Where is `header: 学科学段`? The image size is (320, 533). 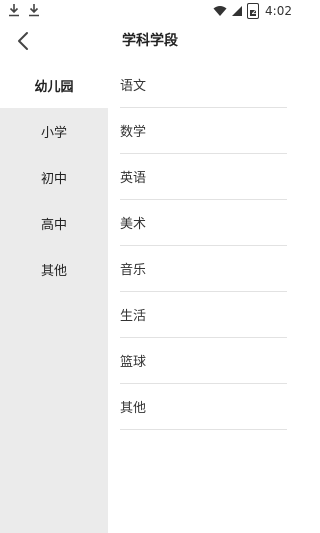 header: 学科学段 is located at coordinates (150, 42).